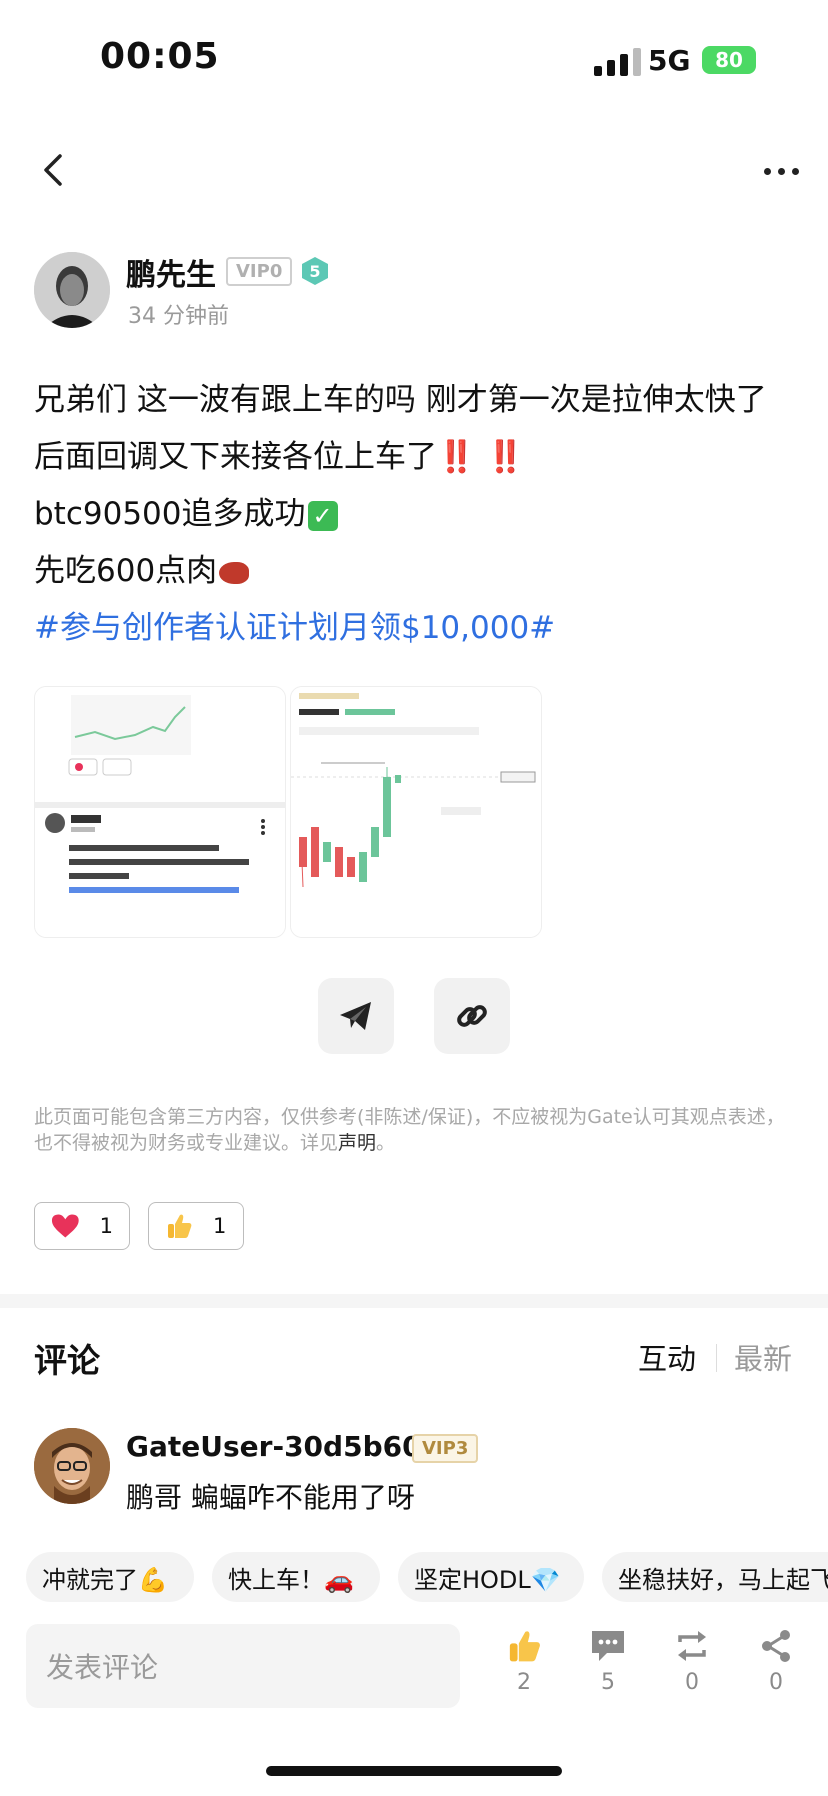  I want to click on comment-bubble-icon, so click(608, 1646).